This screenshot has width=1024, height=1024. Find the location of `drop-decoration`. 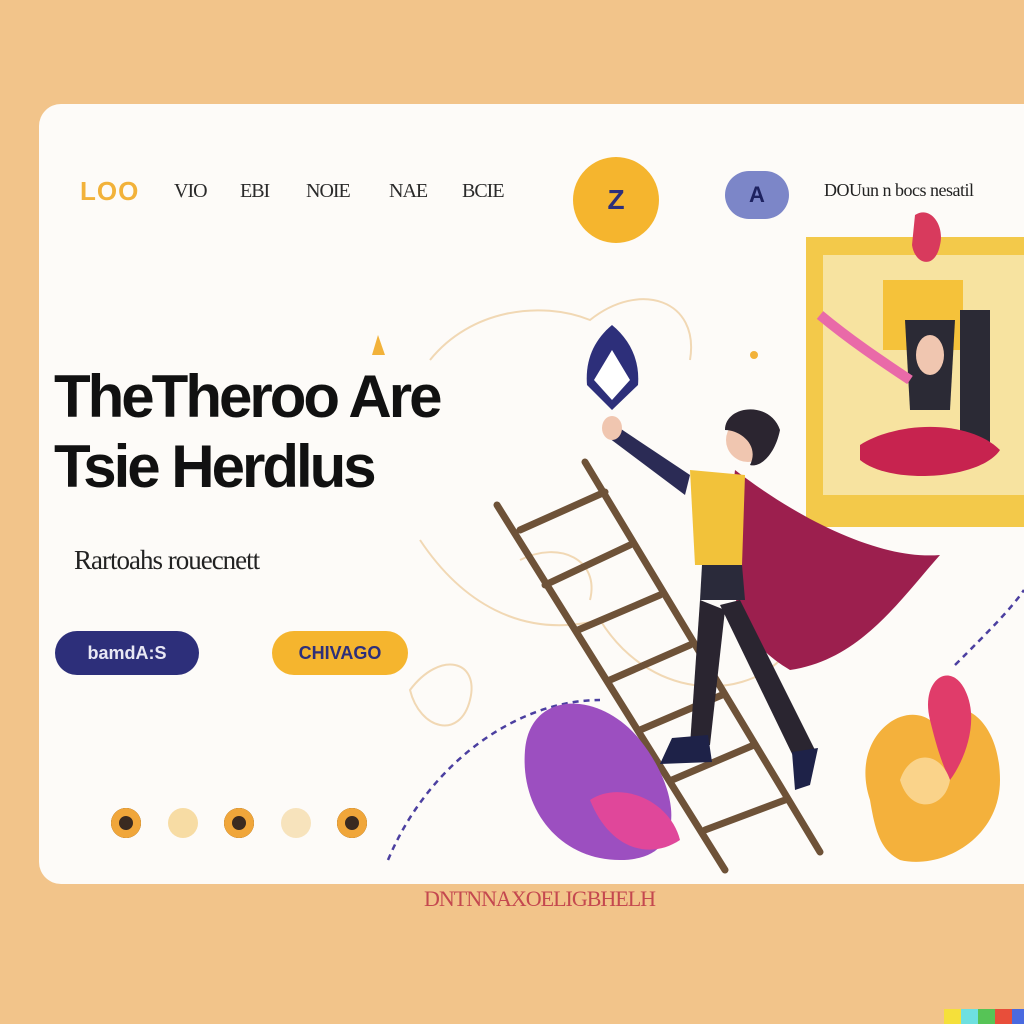

drop-decoration is located at coordinates (378, 345).